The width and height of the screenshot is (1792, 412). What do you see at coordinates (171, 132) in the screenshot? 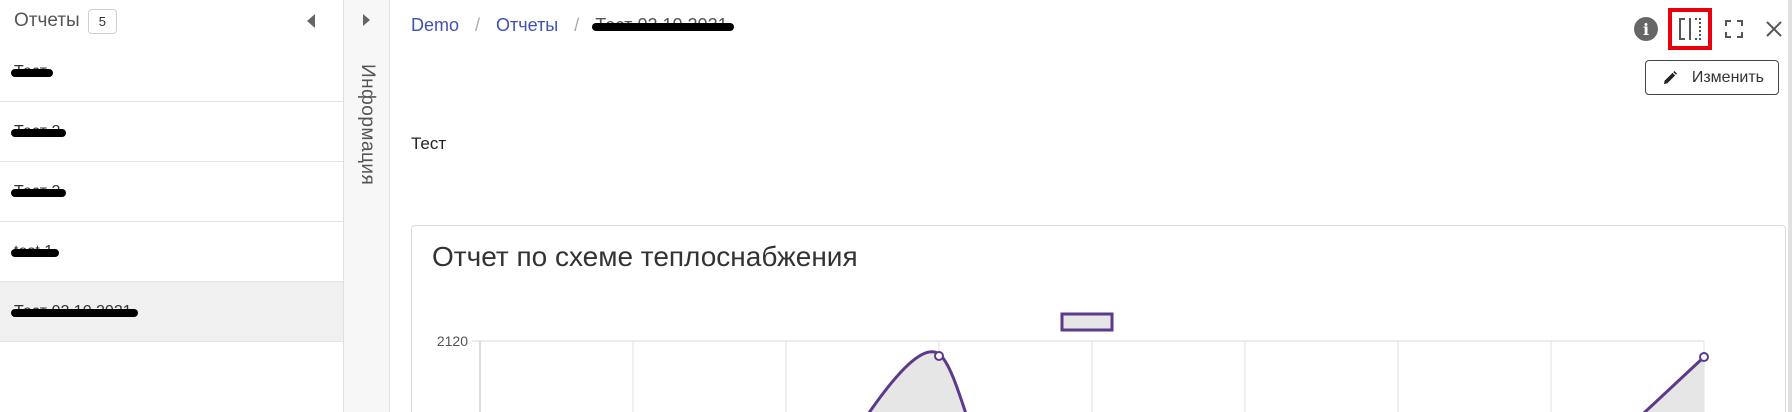
I see `list-item: Тест 2` at bounding box center [171, 132].